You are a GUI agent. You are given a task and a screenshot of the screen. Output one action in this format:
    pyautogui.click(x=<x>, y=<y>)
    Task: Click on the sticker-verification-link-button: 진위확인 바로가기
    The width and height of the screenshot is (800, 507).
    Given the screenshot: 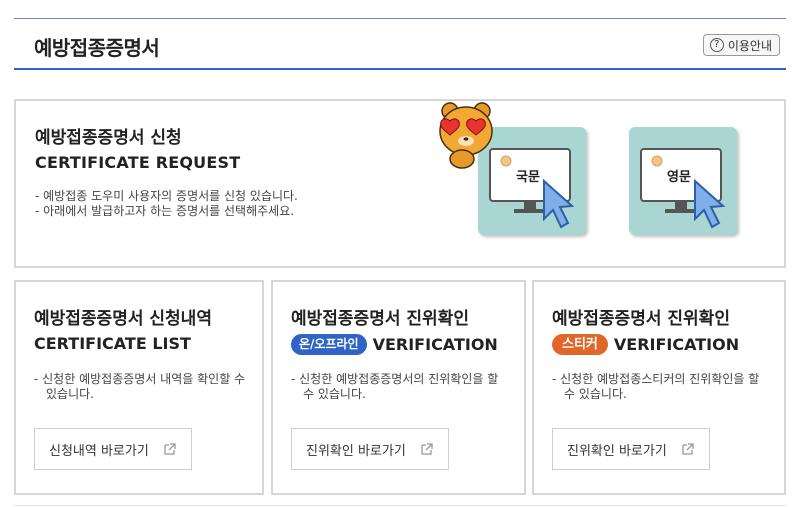 What is the action you would take?
    pyautogui.click(x=631, y=449)
    